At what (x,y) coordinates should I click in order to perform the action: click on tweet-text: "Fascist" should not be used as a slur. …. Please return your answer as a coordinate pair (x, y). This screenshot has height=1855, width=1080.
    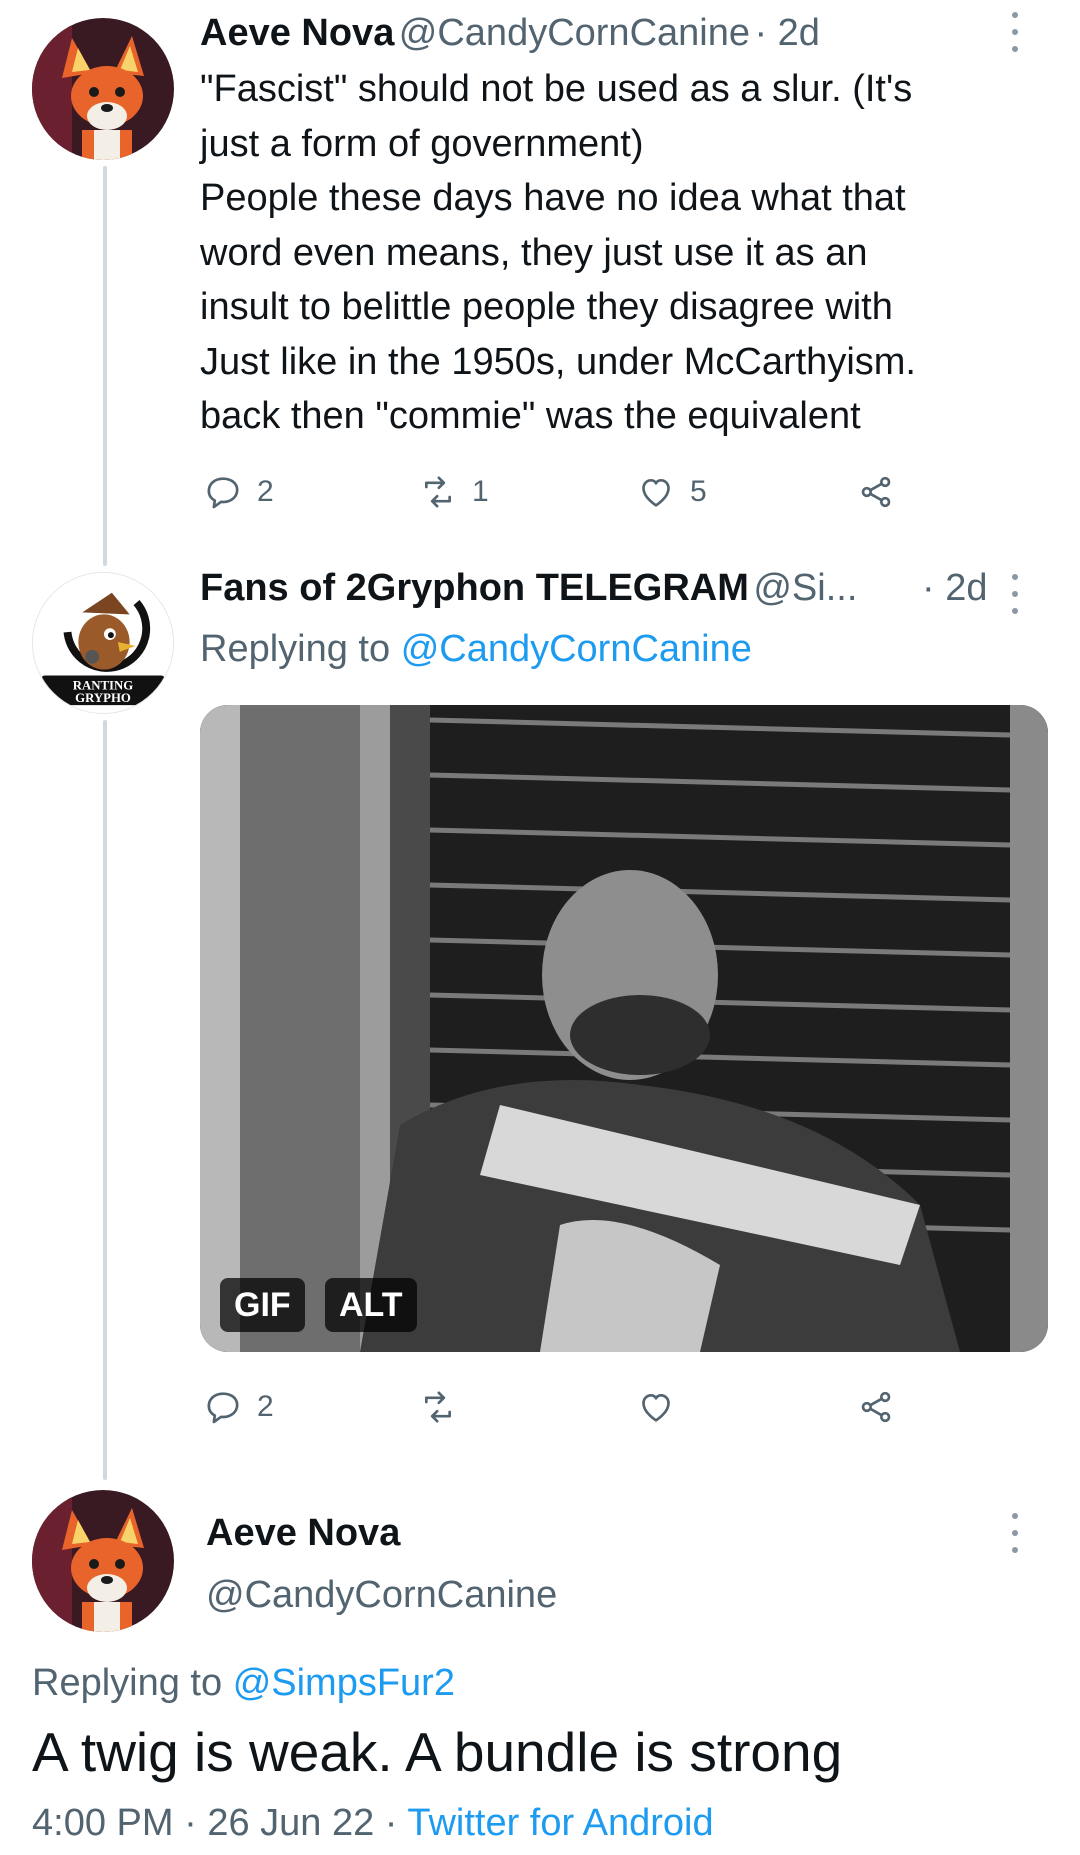
    Looking at the image, I should click on (558, 252).